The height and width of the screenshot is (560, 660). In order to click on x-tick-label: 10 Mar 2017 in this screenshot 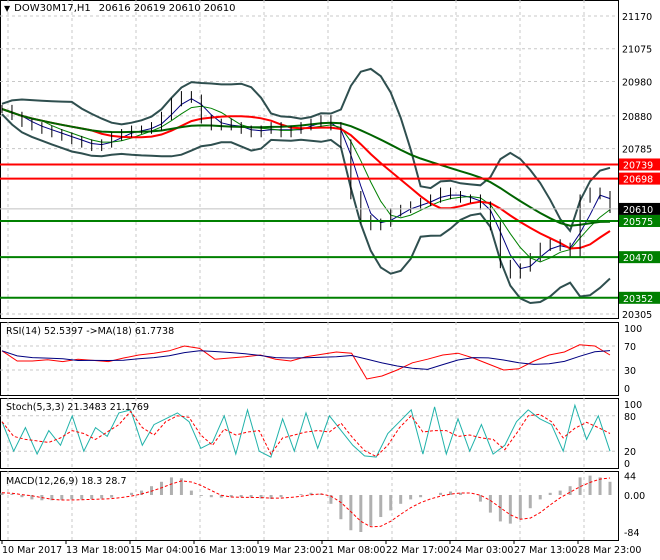, I will do `click(32, 550)`.